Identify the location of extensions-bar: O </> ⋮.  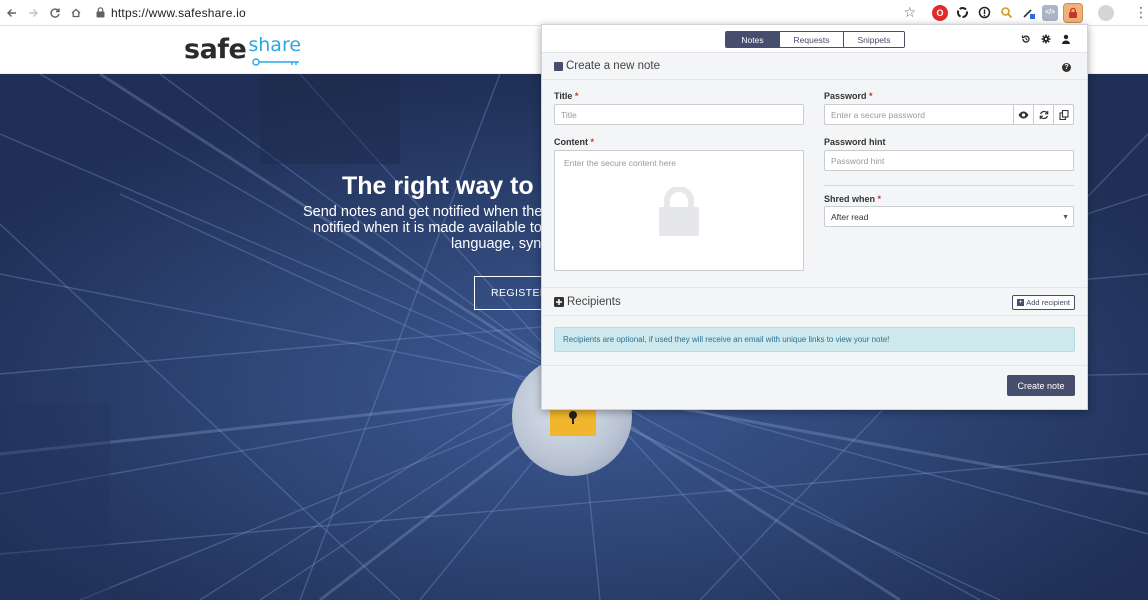
(1040, 12).